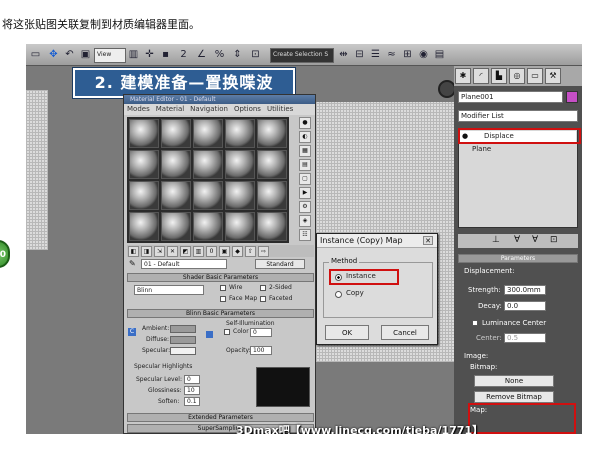 The height and width of the screenshot is (449, 596). I want to click on percent-snap-icon: %, so click(219, 54).